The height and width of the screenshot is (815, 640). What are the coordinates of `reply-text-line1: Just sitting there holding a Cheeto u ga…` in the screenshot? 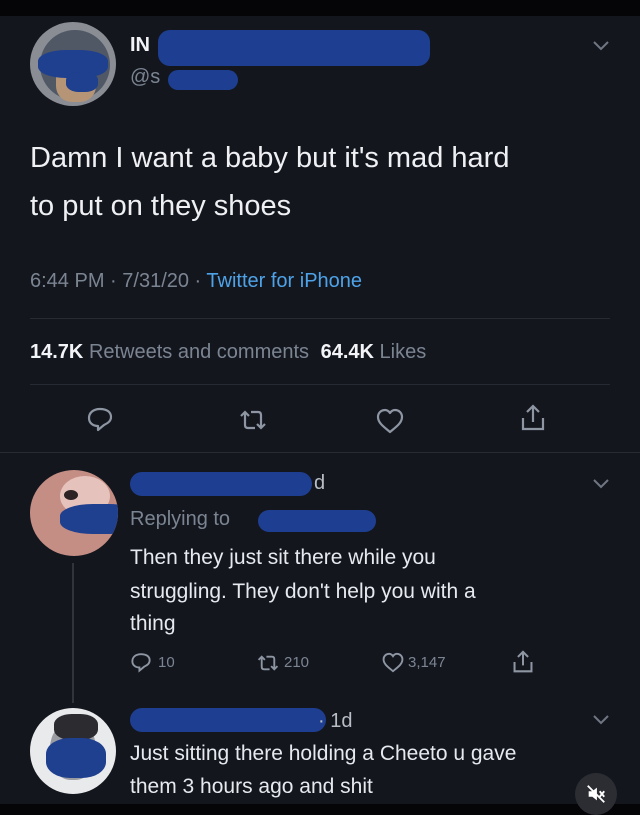 It's located at (323, 753).